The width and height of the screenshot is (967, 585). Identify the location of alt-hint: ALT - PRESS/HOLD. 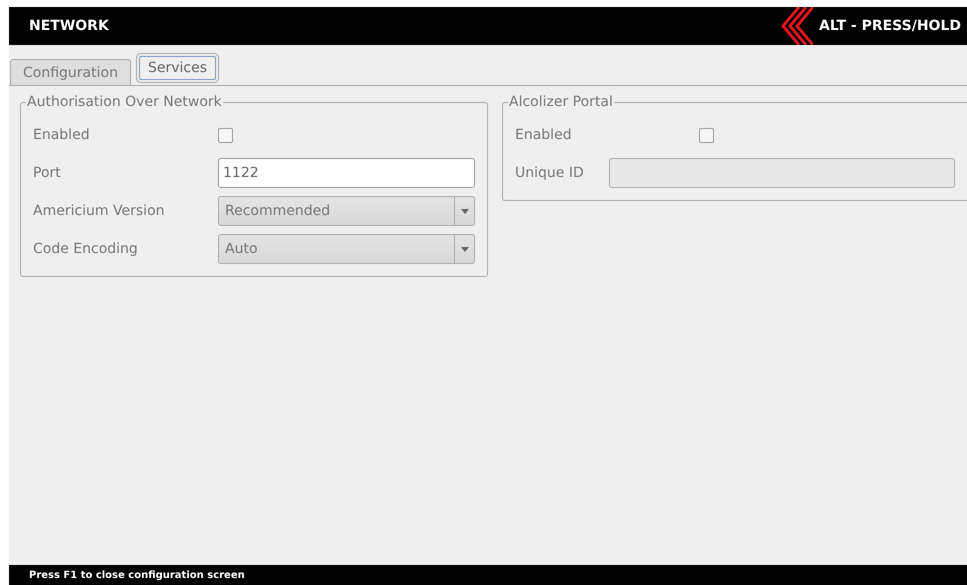
(890, 26).